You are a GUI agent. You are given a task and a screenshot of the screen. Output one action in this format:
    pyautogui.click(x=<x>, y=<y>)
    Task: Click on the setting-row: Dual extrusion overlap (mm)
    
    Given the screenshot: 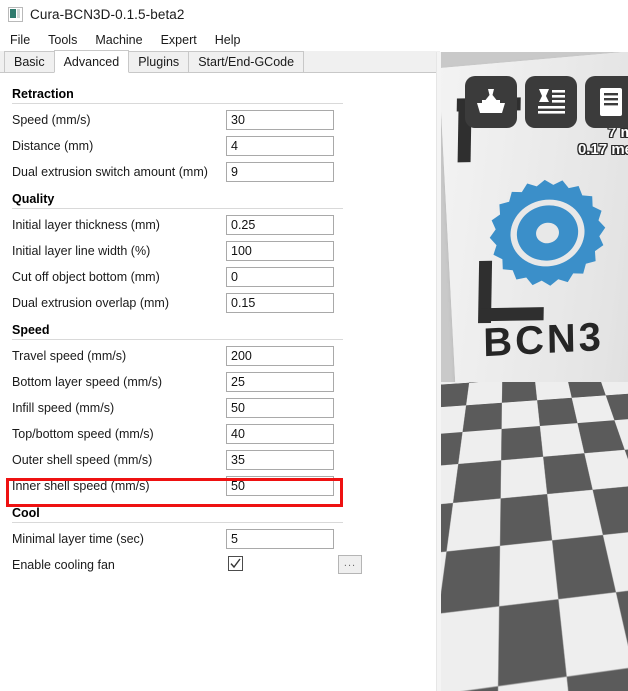 What is the action you would take?
    pyautogui.click(x=219, y=303)
    